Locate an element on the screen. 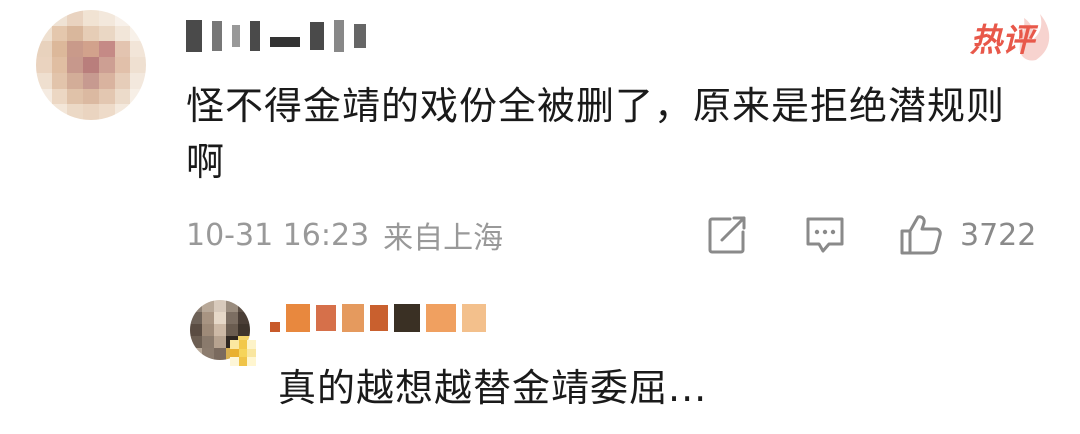 The image size is (1080, 434). hot-comment-label: 热评 is located at coordinates (1002, 40).